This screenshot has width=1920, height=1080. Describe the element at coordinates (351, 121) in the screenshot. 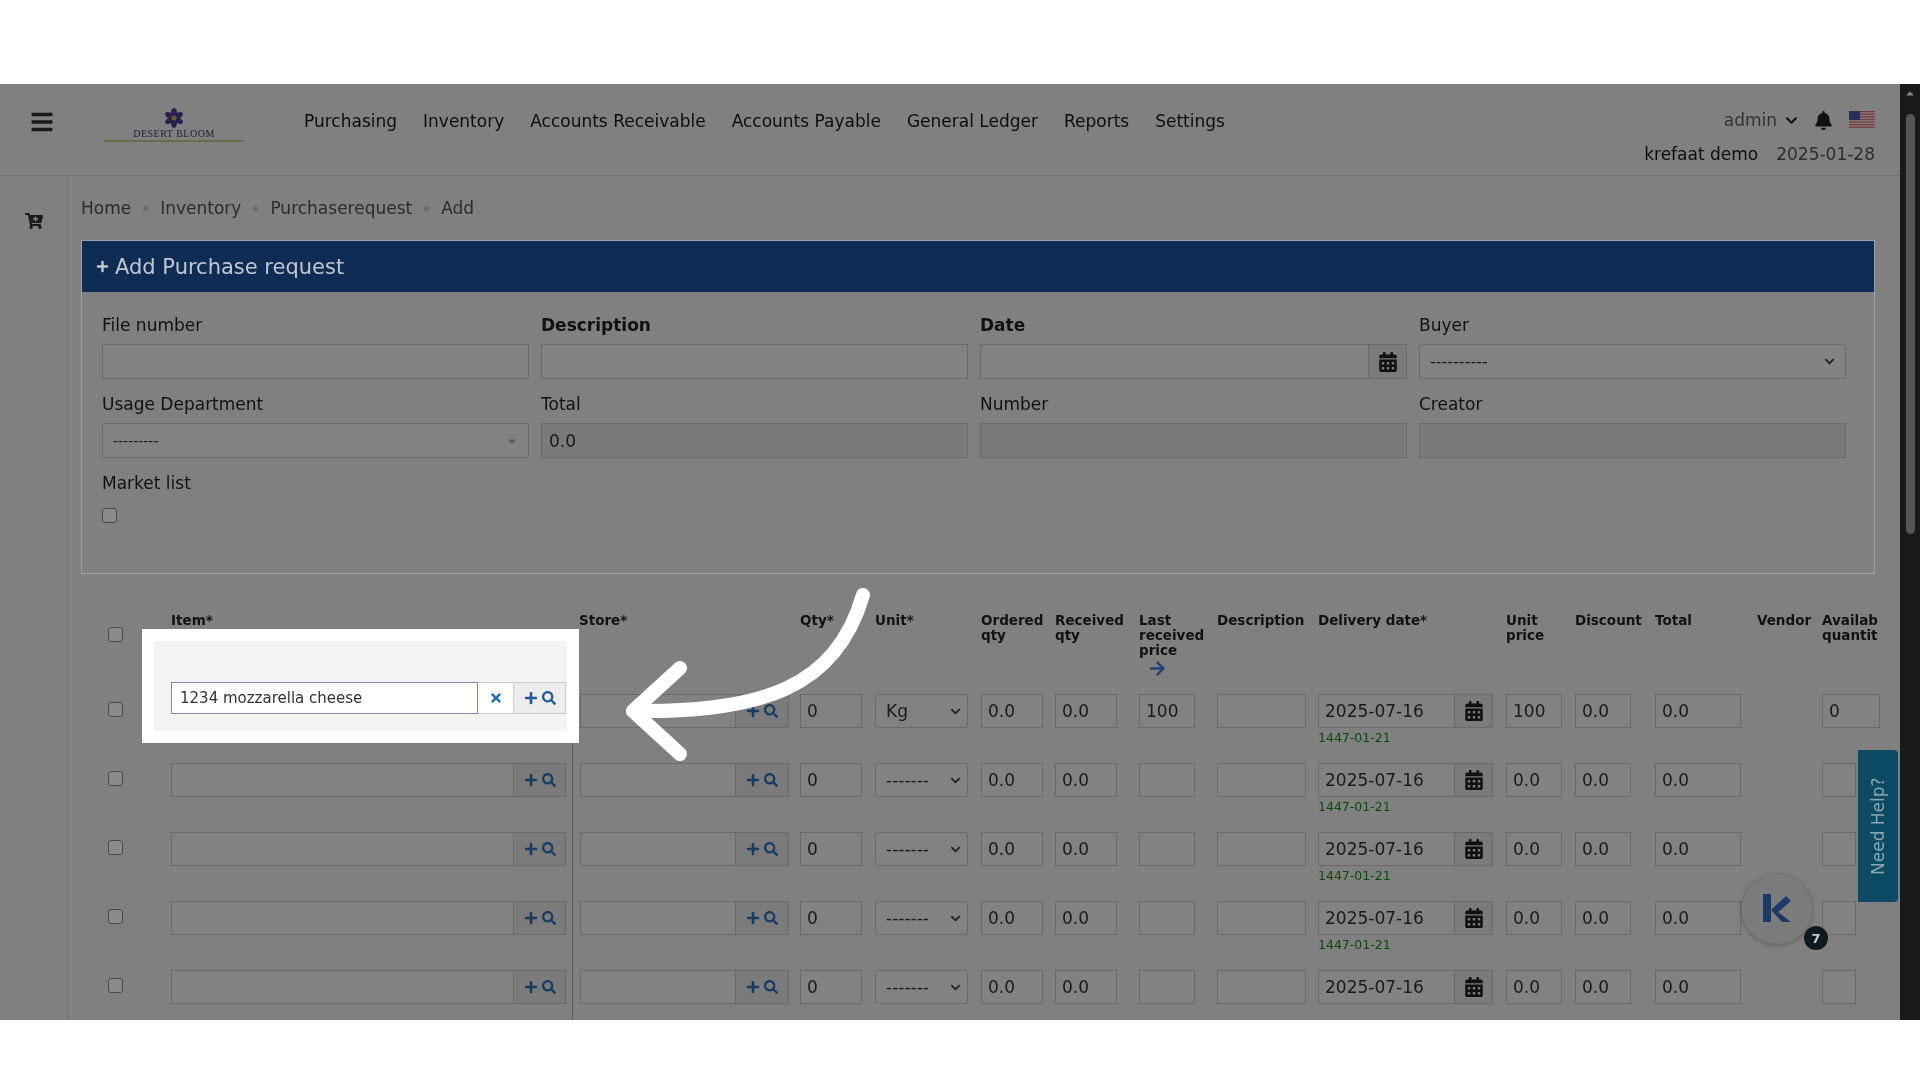

I see `nav-link: Purchasing` at that location.